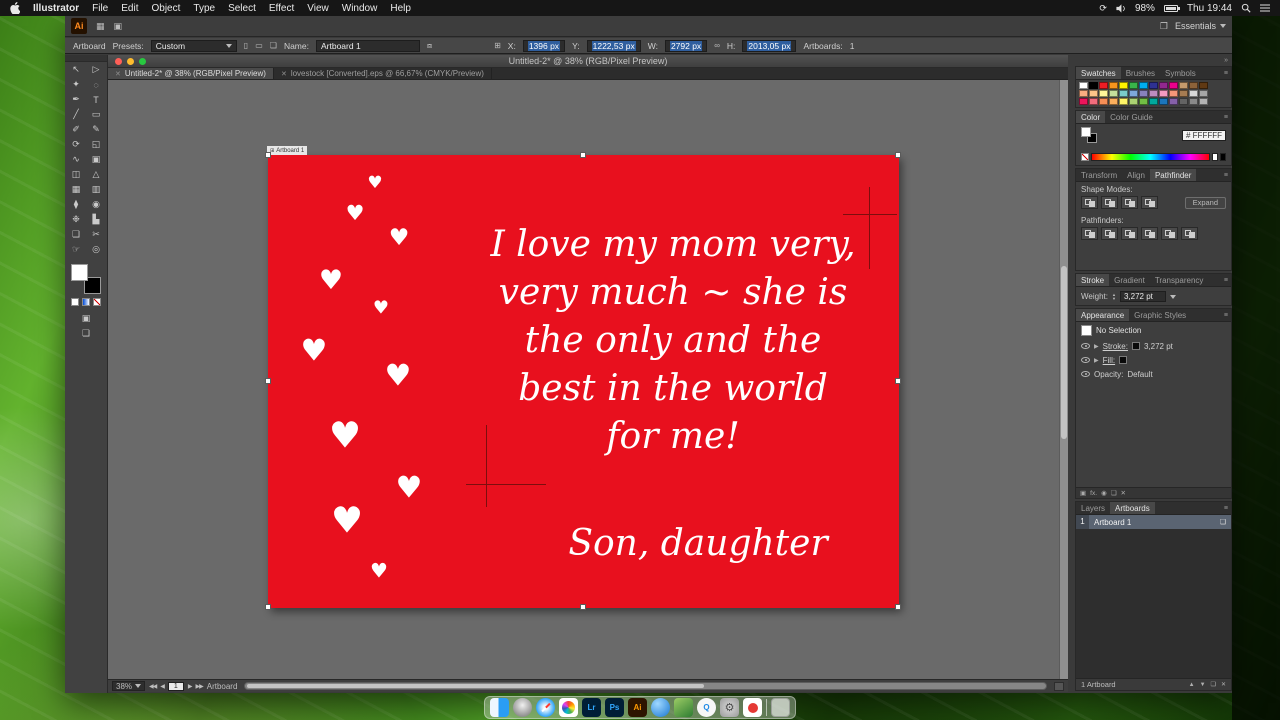 Image resolution: width=1280 pixels, height=720 pixels. I want to click on intersect-button, so click(1129, 202).